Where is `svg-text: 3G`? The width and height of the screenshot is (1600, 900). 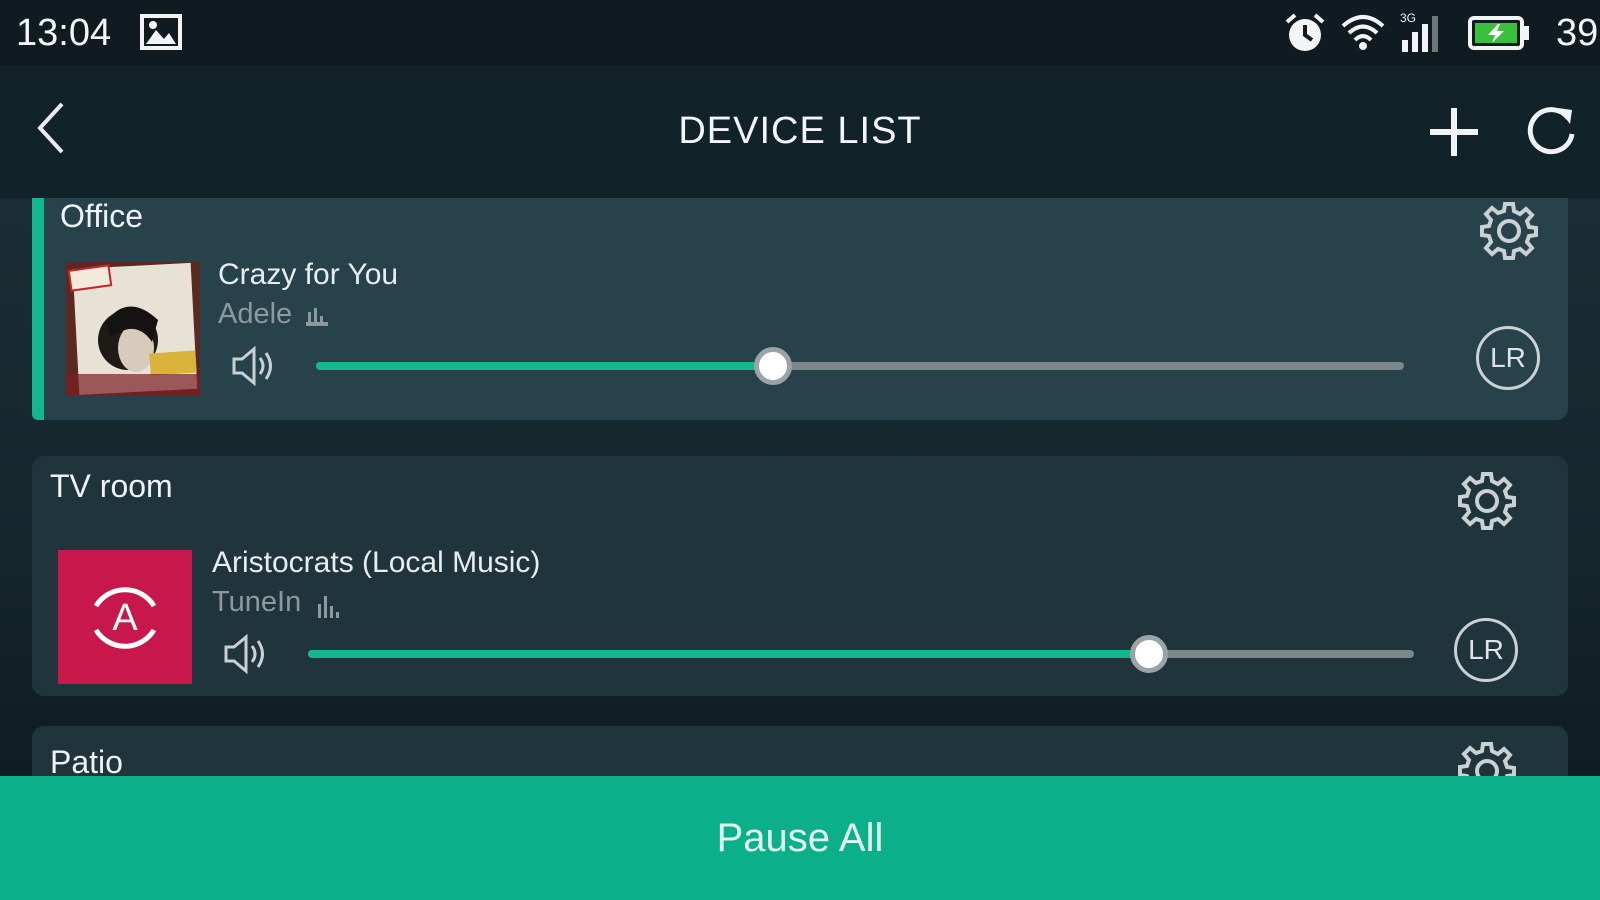
svg-text: 3G is located at coordinates (1408, 18).